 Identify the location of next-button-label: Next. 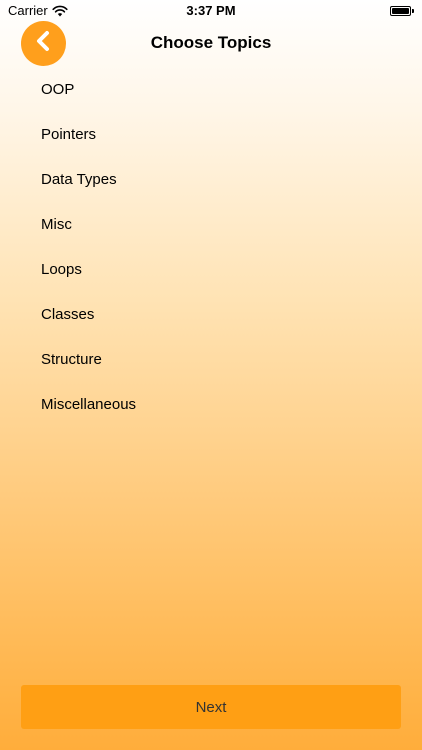
(211, 707).